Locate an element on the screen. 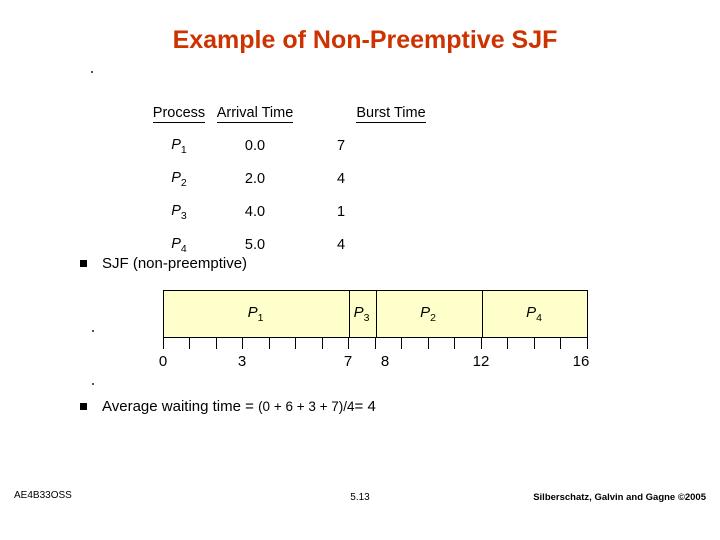 The image size is (720, 540). axis-label-7: 7 is located at coordinates (348, 361).